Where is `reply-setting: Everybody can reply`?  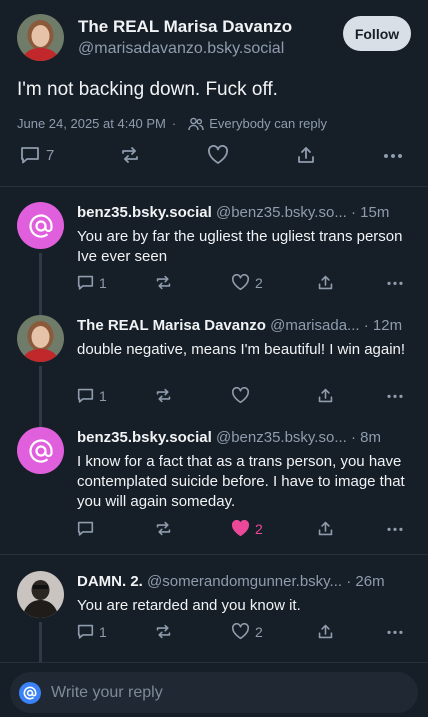
reply-setting: Everybody can reply is located at coordinates (257, 123).